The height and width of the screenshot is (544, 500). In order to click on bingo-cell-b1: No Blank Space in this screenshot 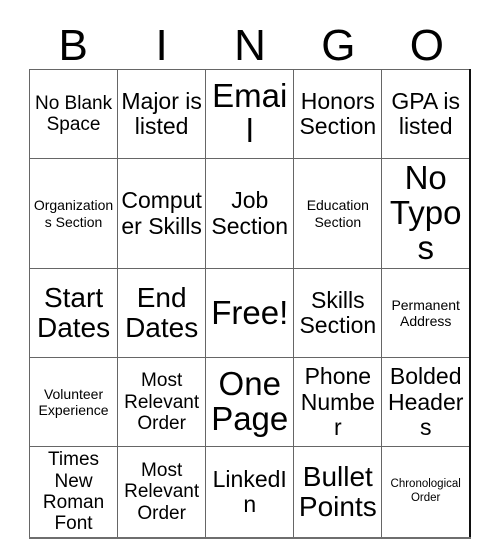, I will do `click(73, 114)`.